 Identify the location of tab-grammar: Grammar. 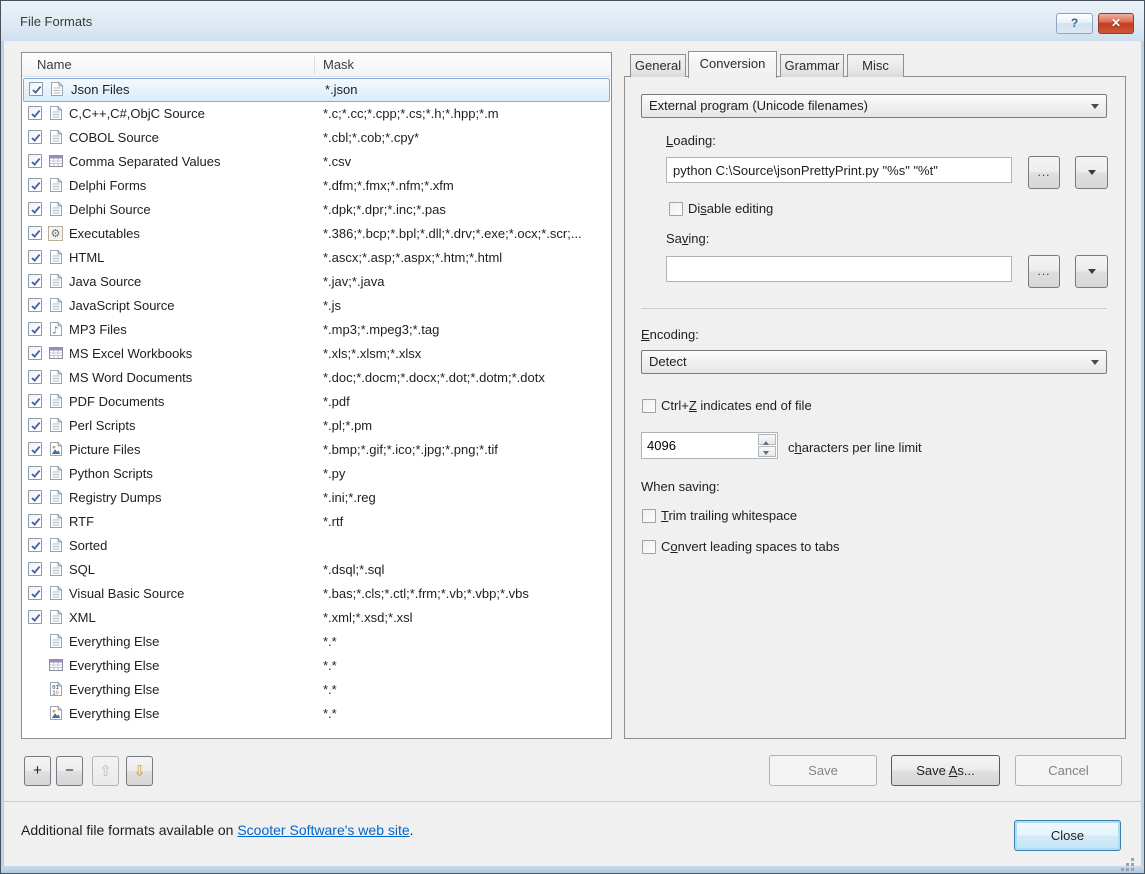
(812, 65).